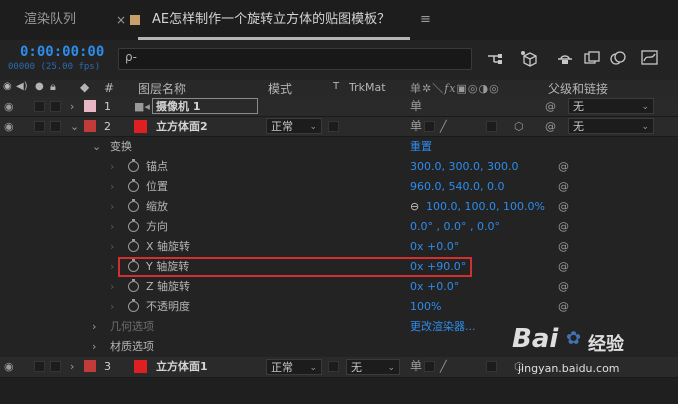 Image resolution: width=678 pixels, height=404 pixels. I want to click on constrain-link-icon: ⊖, so click(414, 206).